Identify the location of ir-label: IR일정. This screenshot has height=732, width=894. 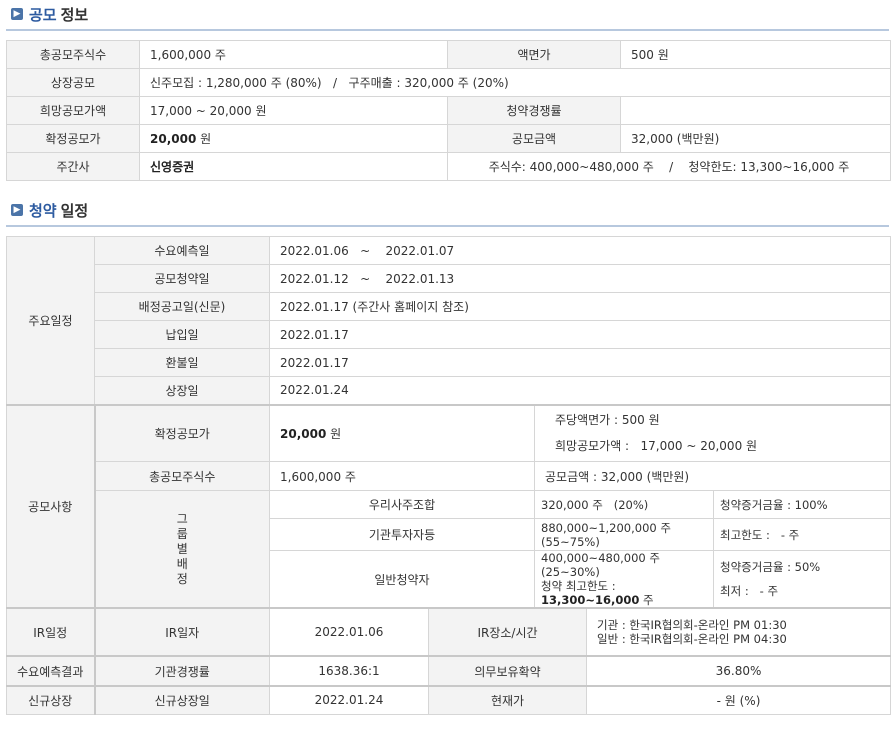
(50, 632).